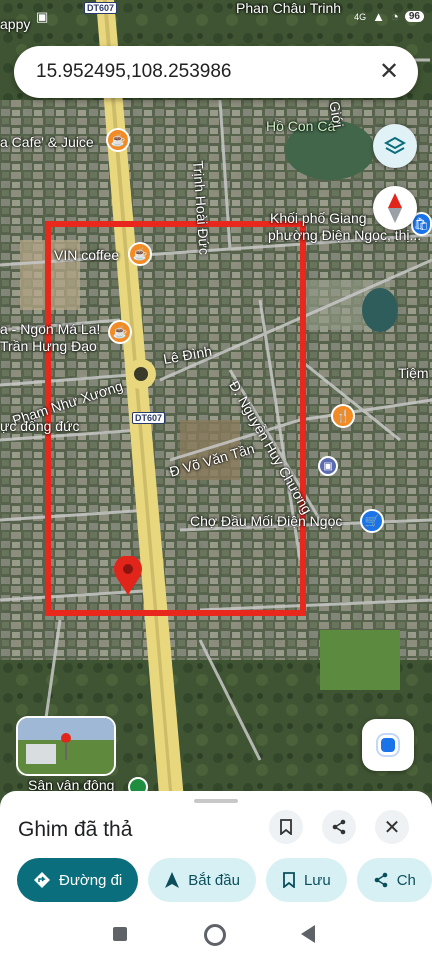  I want to click on wifi-icon: ◔, so click(395, 16).